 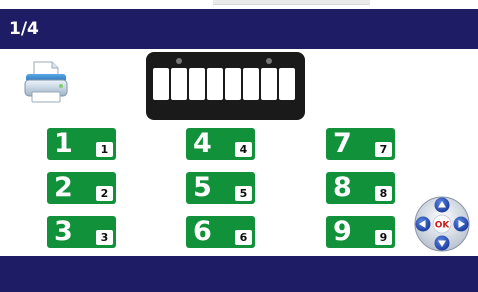 I want to click on key-digit: 6, so click(x=202, y=231).